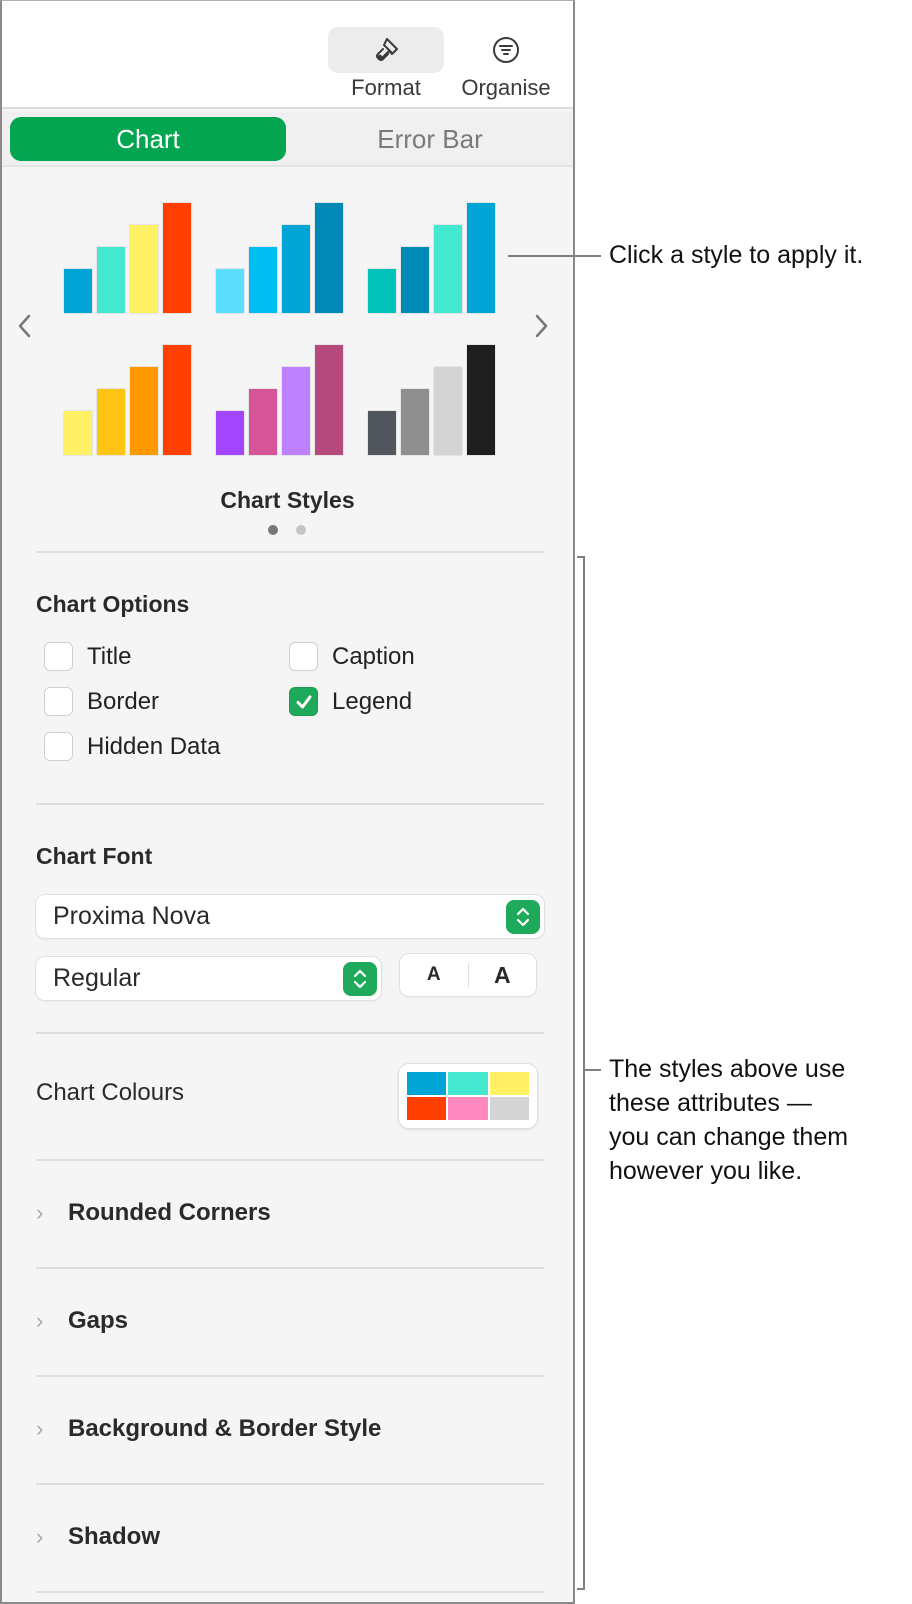 The height and width of the screenshot is (1604, 912). Describe the element at coordinates (430, 139) in the screenshot. I see `tab-error-bar: Error Bar` at that location.